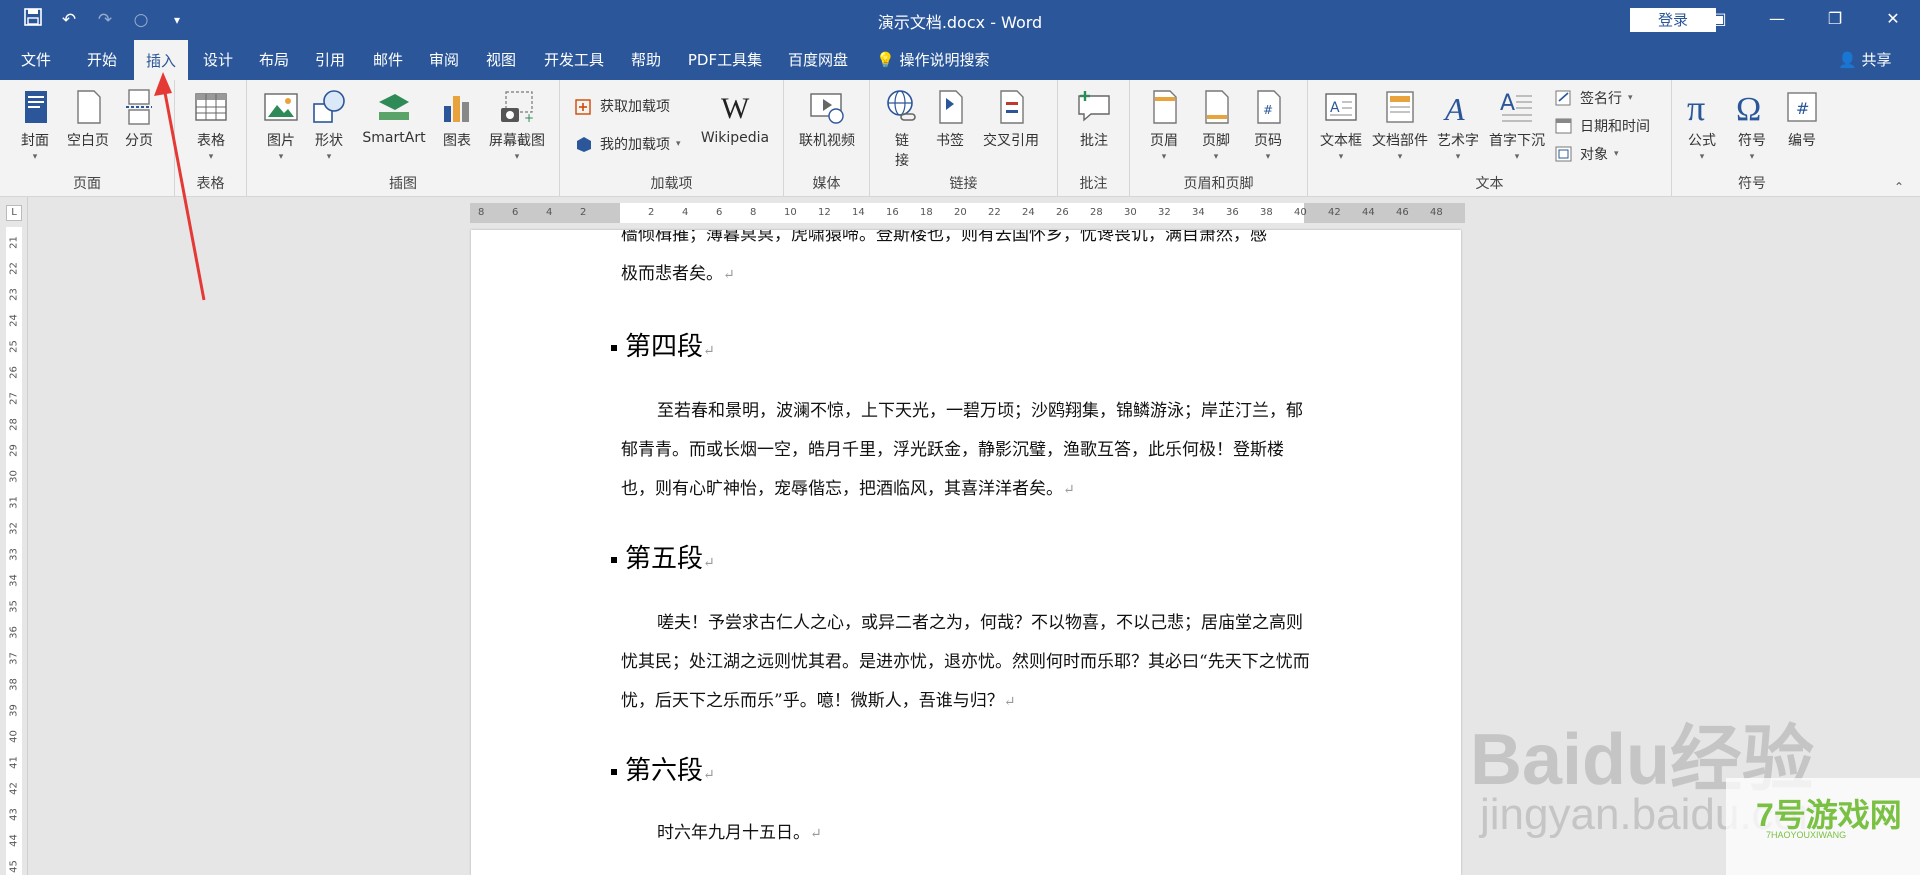 The image size is (1920, 875). Describe the element at coordinates (329, 125) in the screenshot. I see `shapes-button: 形状 ▾` at that location.